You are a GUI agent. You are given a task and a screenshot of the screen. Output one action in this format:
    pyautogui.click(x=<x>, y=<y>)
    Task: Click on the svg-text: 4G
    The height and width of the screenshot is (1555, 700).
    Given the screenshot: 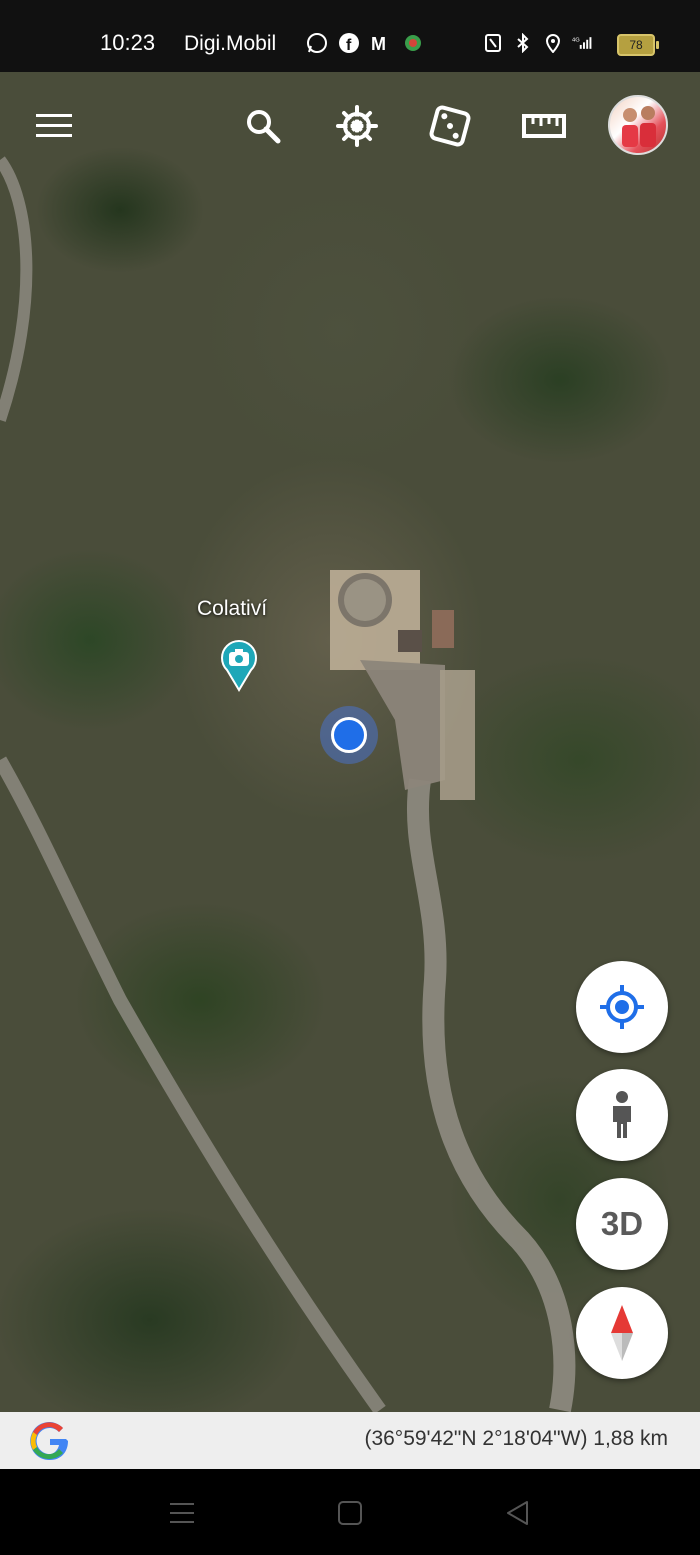 What is the action you would take?
    pyautogui.click(x=576, y=41)
    